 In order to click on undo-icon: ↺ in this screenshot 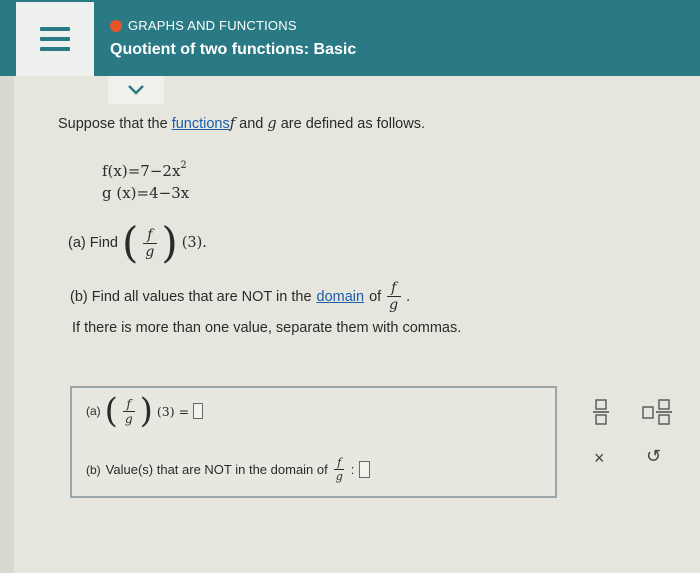, I will do `click(653, 456)`.